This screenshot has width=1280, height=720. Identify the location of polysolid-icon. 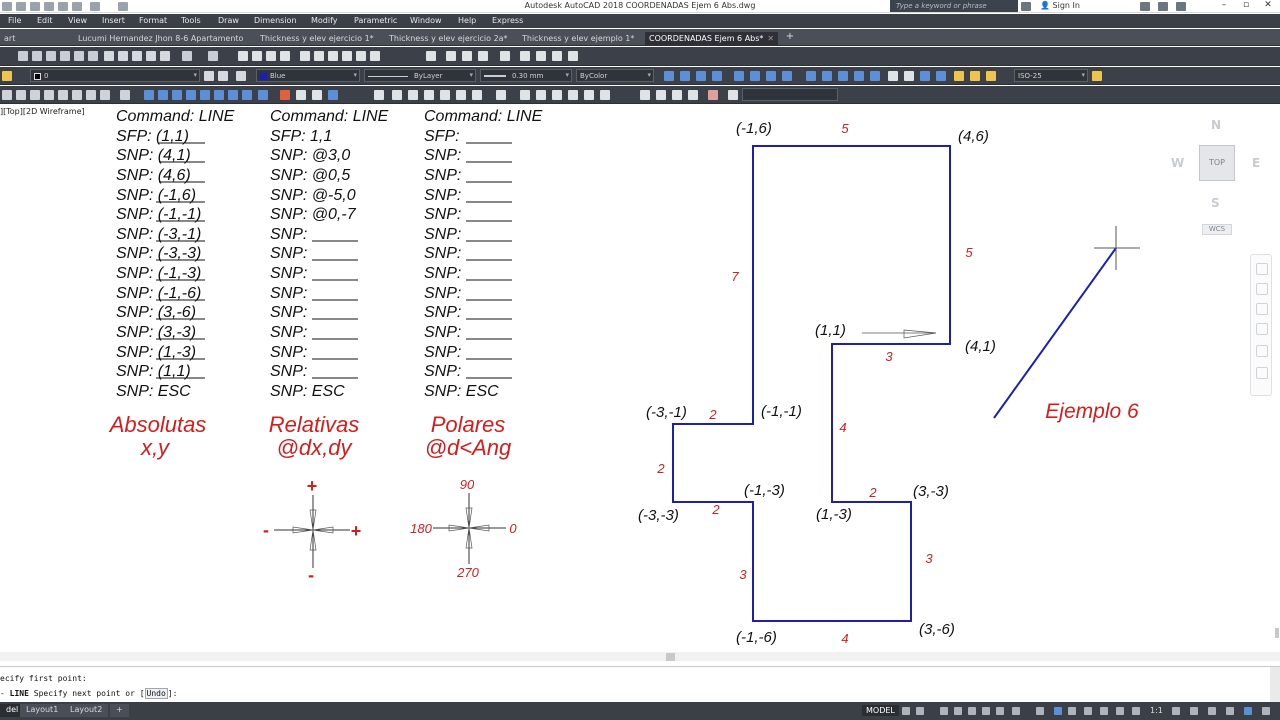
(7, 95).